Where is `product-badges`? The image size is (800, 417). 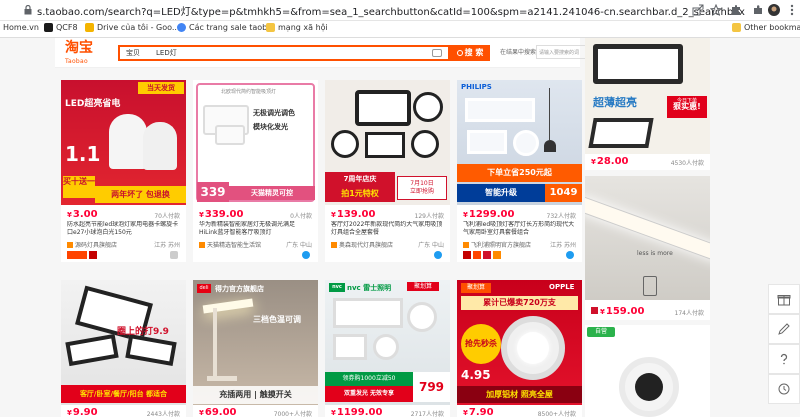 product-badges is located at coordinates (482, 255).